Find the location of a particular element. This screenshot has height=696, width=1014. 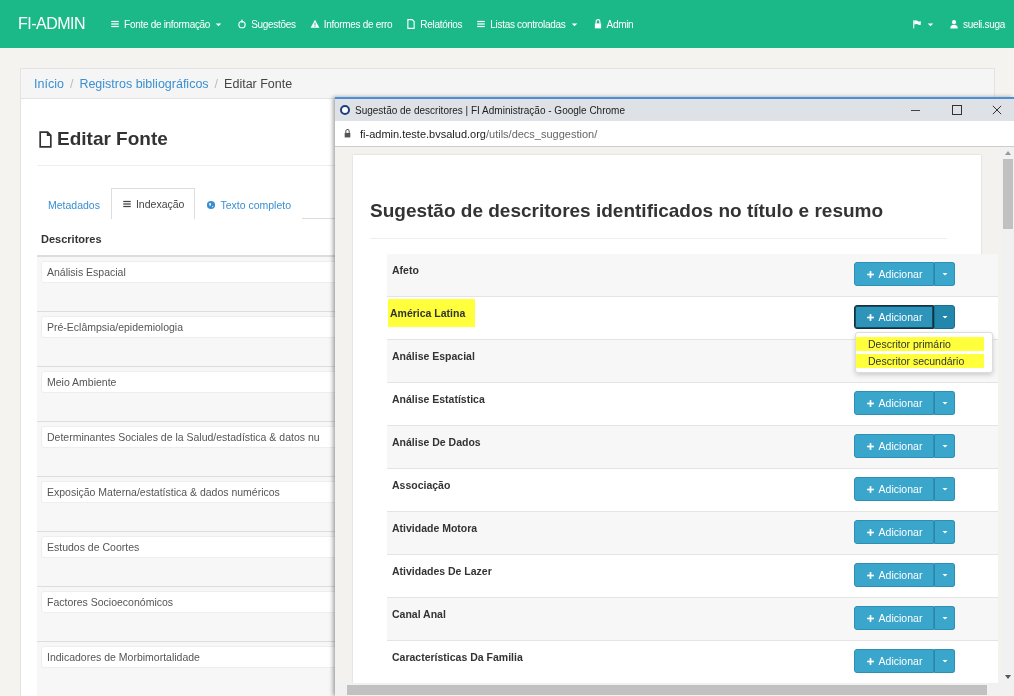

menu-item: Descritor primário is located at coordinates (920, 344).